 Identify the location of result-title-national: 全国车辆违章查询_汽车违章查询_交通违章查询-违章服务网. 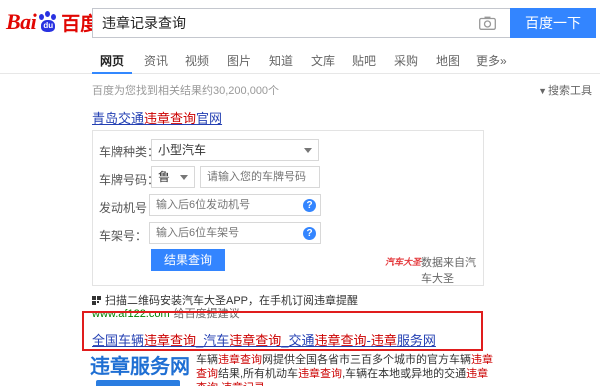
(264, 339).